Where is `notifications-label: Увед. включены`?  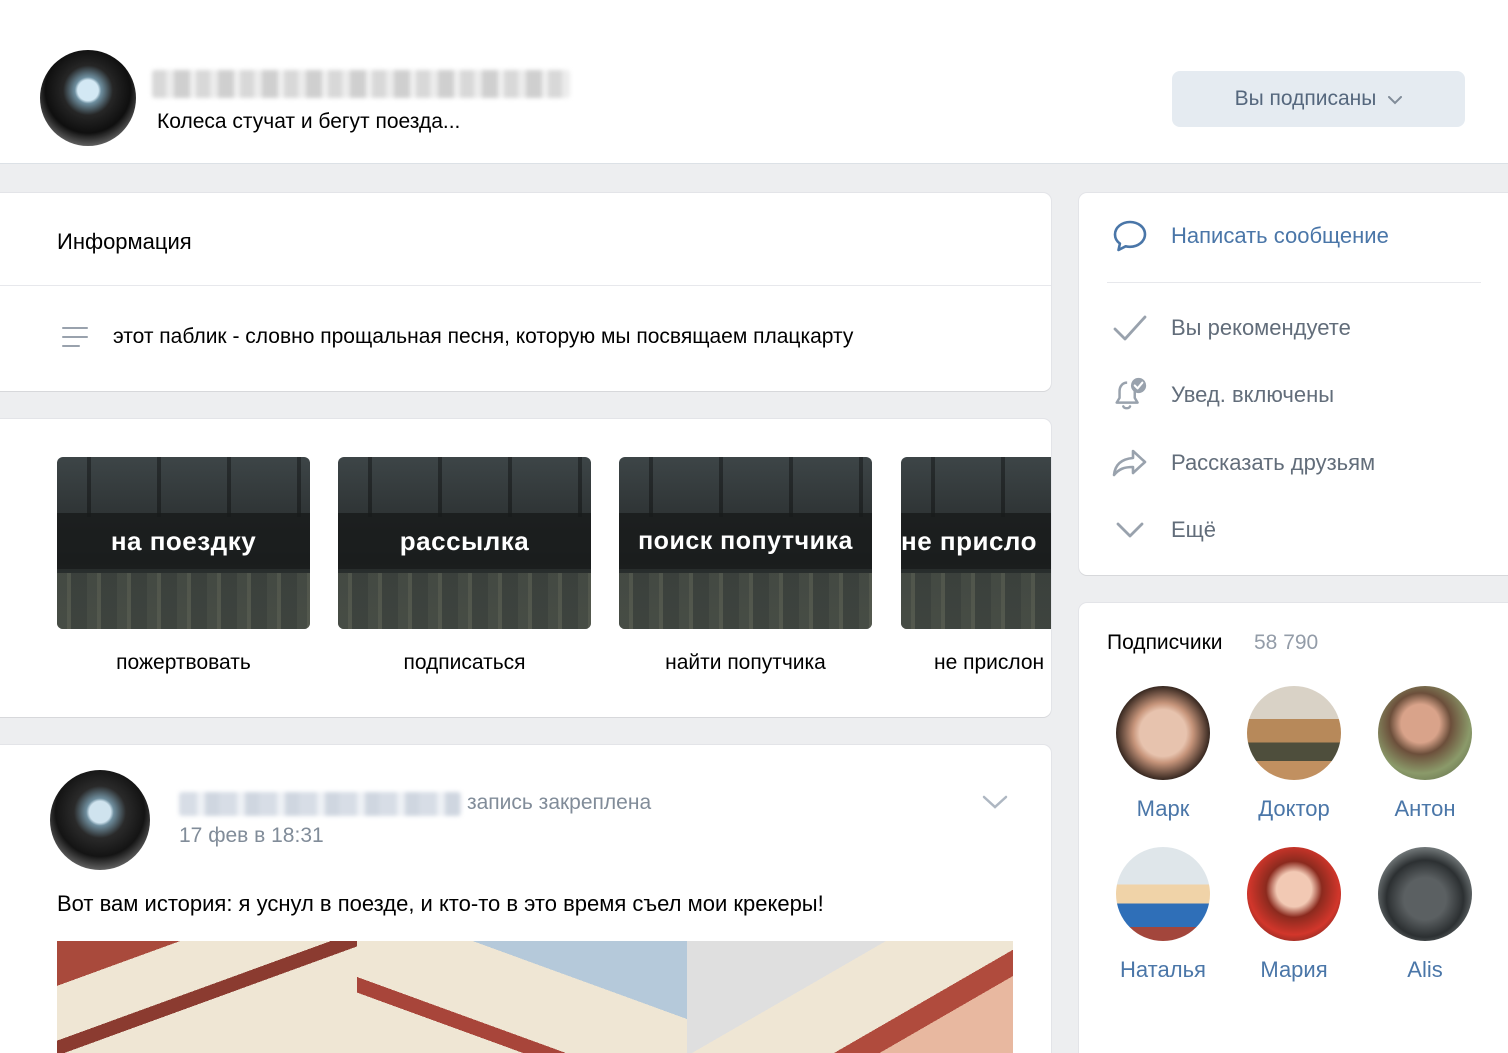 notifications-label: Увед. включены is located at coordinates (1253, 394).